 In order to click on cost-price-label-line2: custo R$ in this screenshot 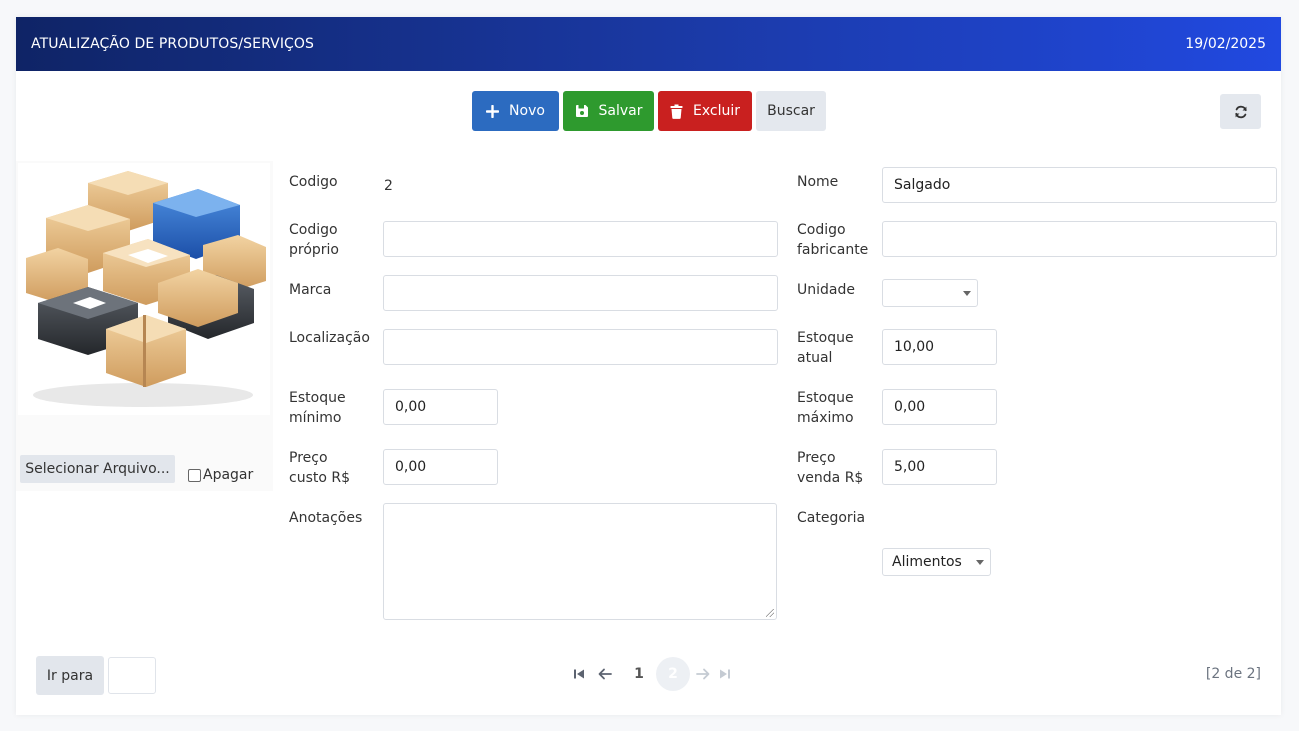, I will do `click(320, 478)`.